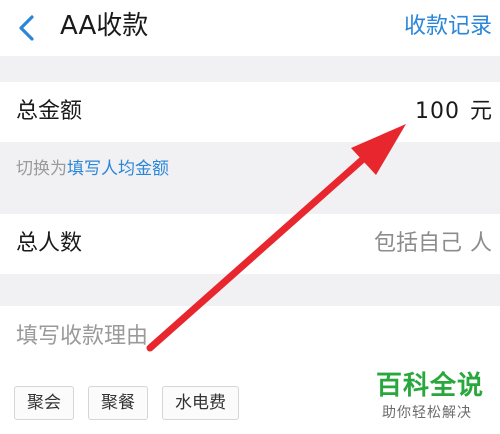 This screenshot has width=500, height=434. I want to click on total-people-row: 总人数 包括自己人, so click(250, 244).